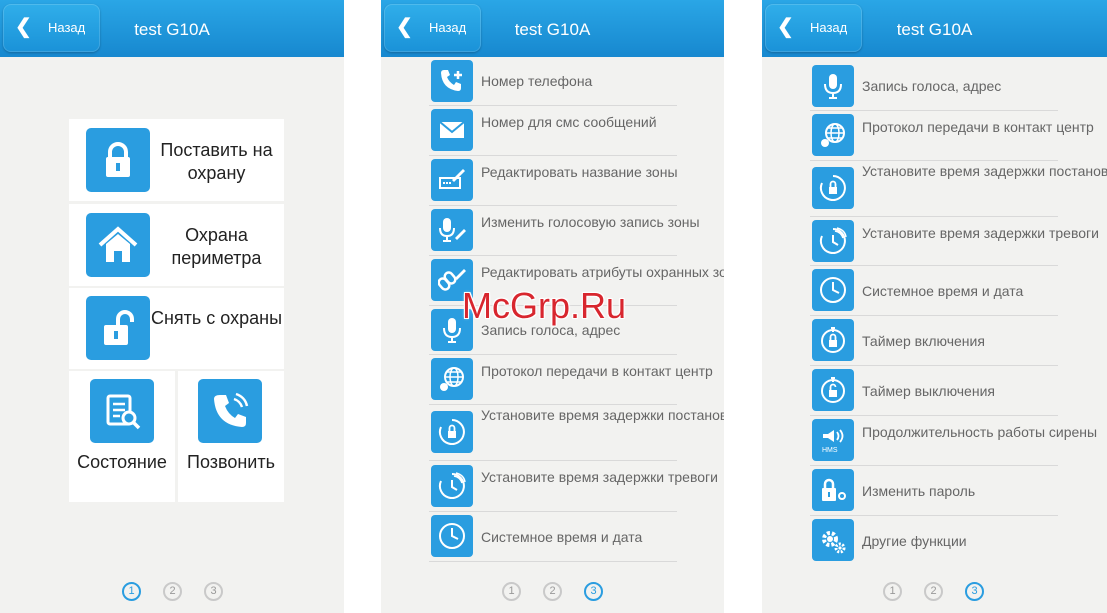  I want to click on call-label: Позвонить, so click(231, 462).